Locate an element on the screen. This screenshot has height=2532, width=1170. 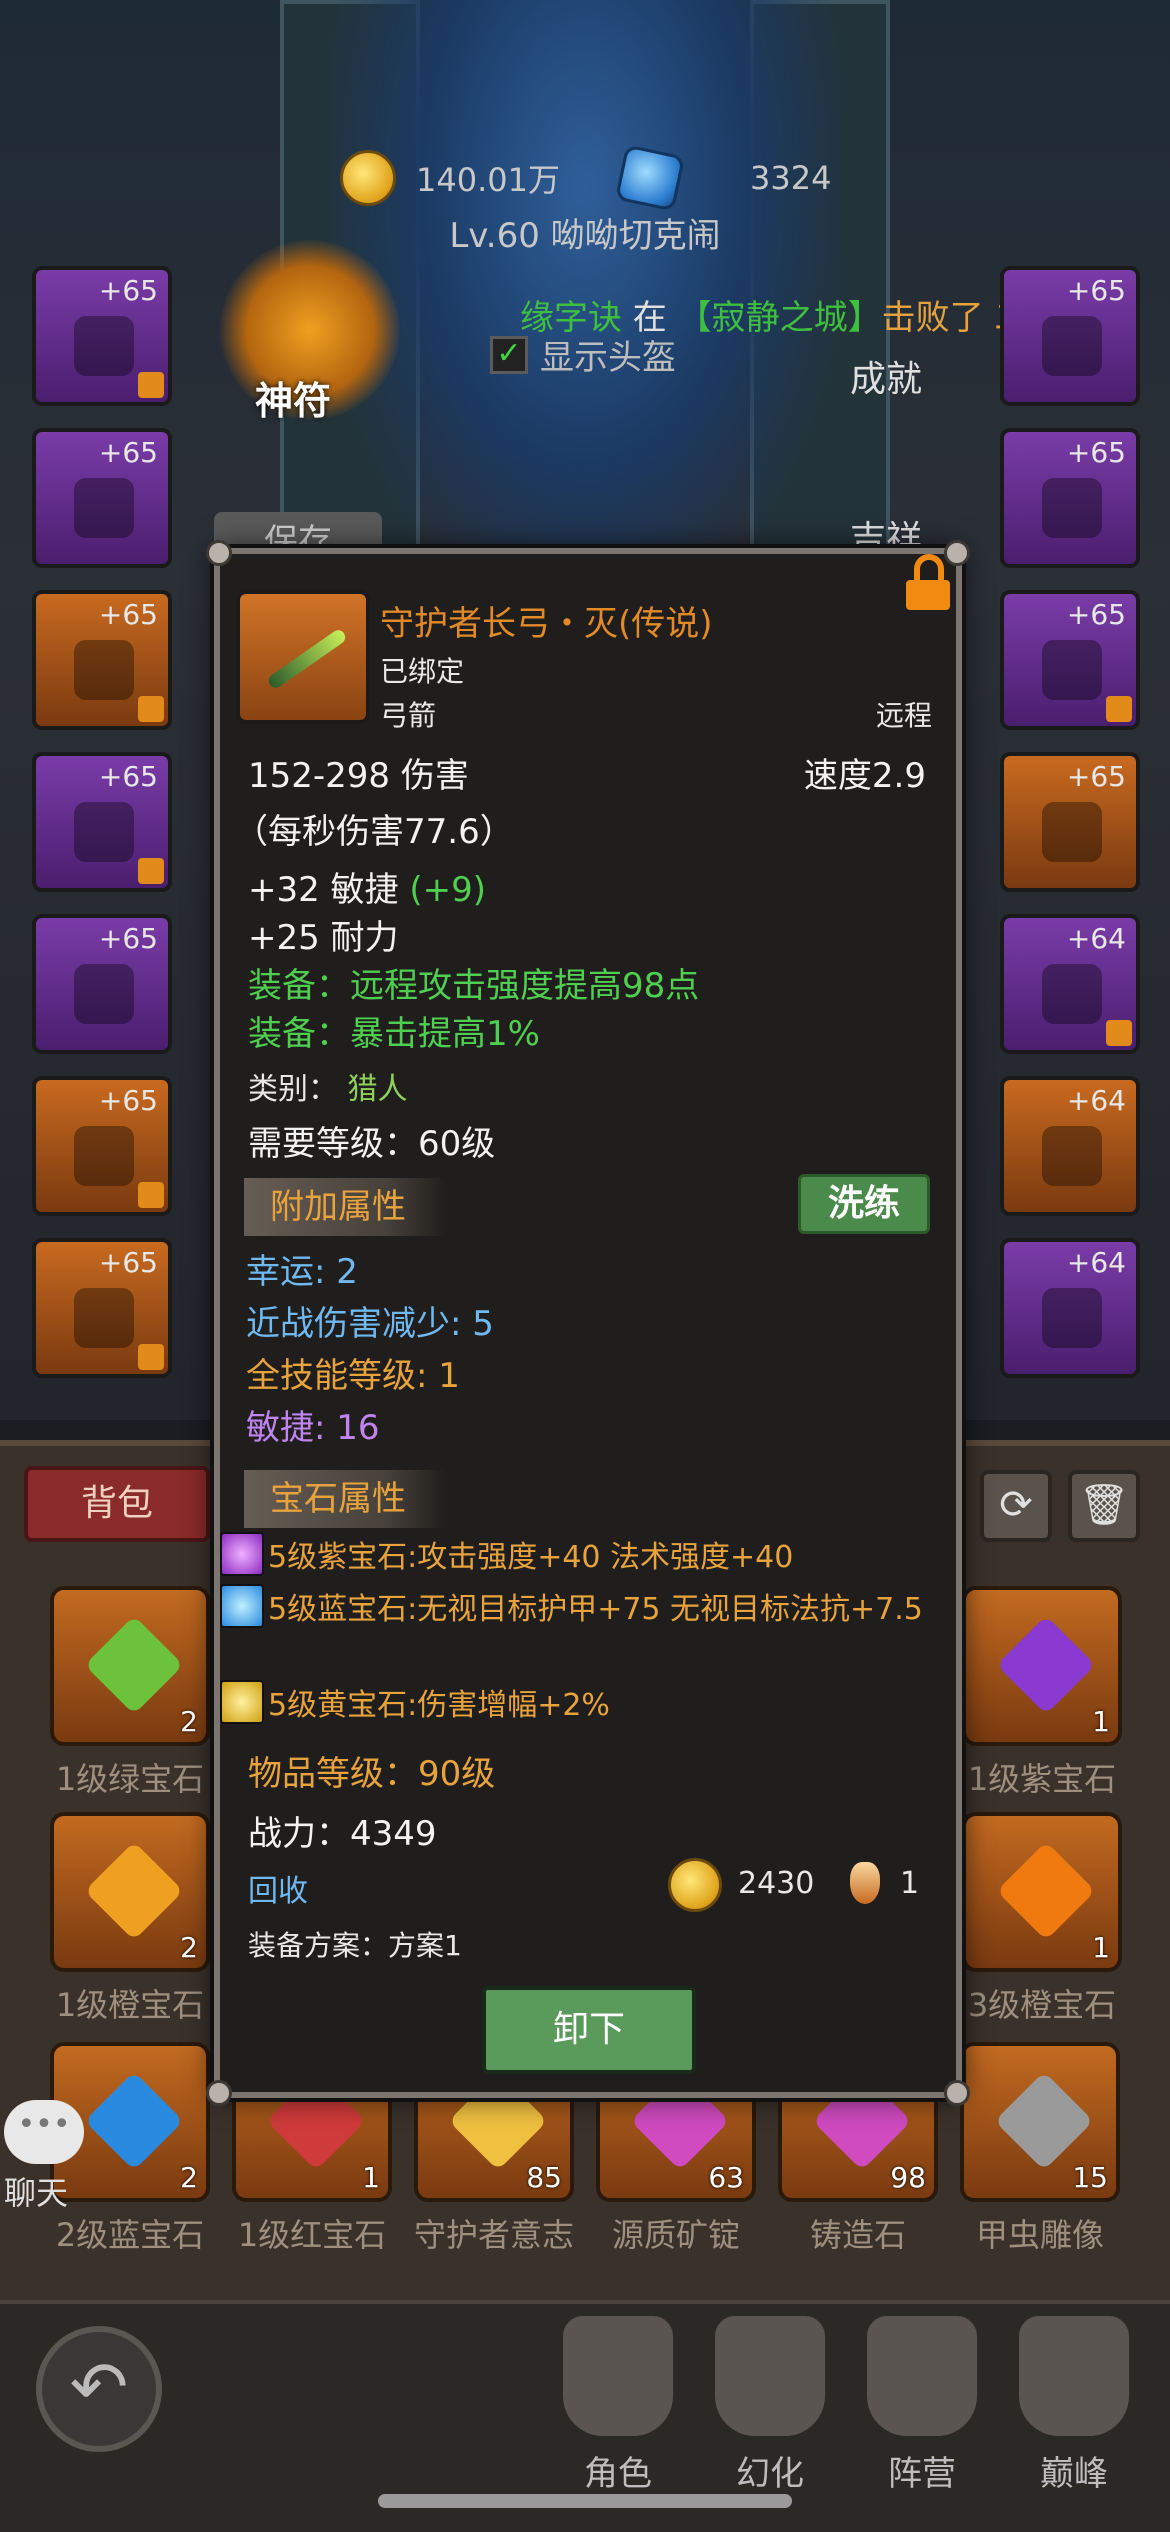
show-helmet-label: 显示头盔 is located at coordinates (608, 358).